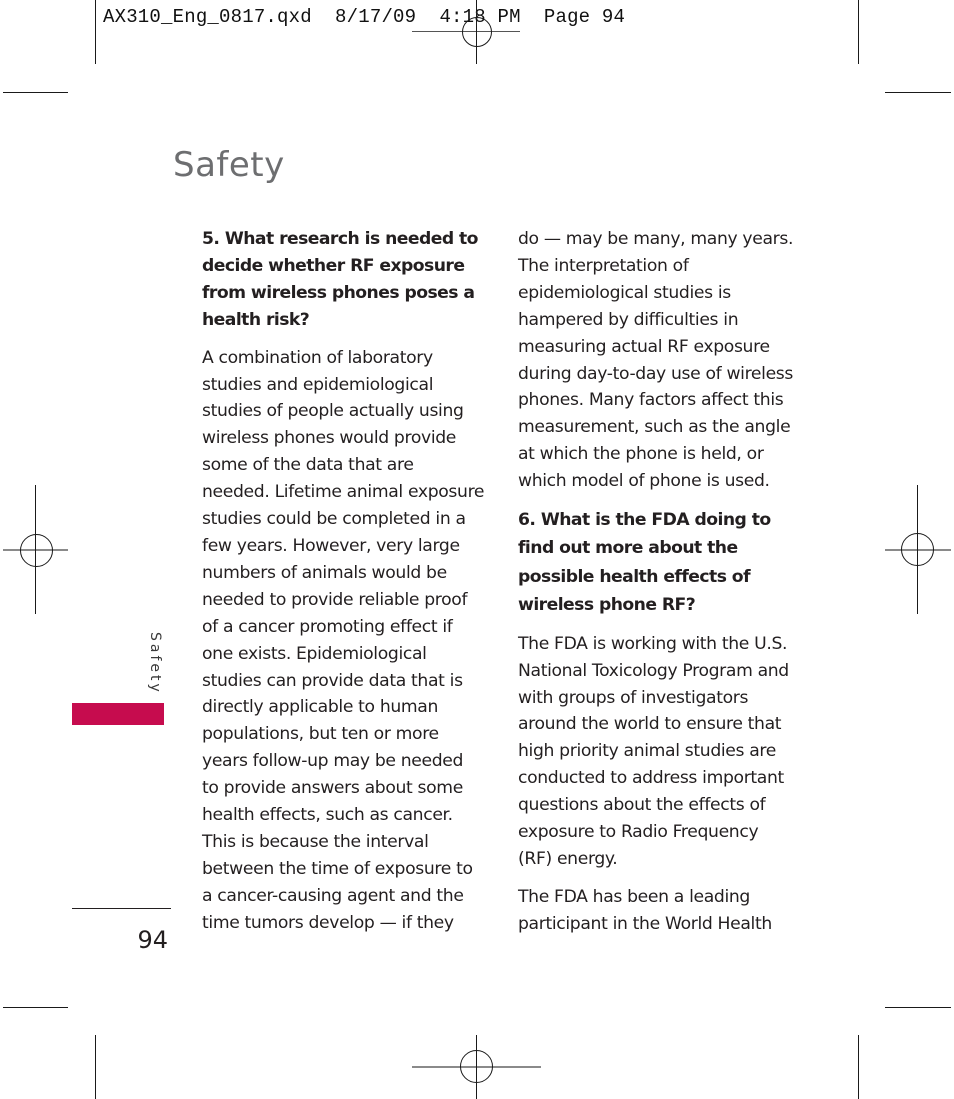 Image resolution: width=954 pixels, height=1099 pixels. What do you see at coordinates (628, 548) in the screenshot?
I see `heading-line: find out more about the` at bounding box center [628, 548].